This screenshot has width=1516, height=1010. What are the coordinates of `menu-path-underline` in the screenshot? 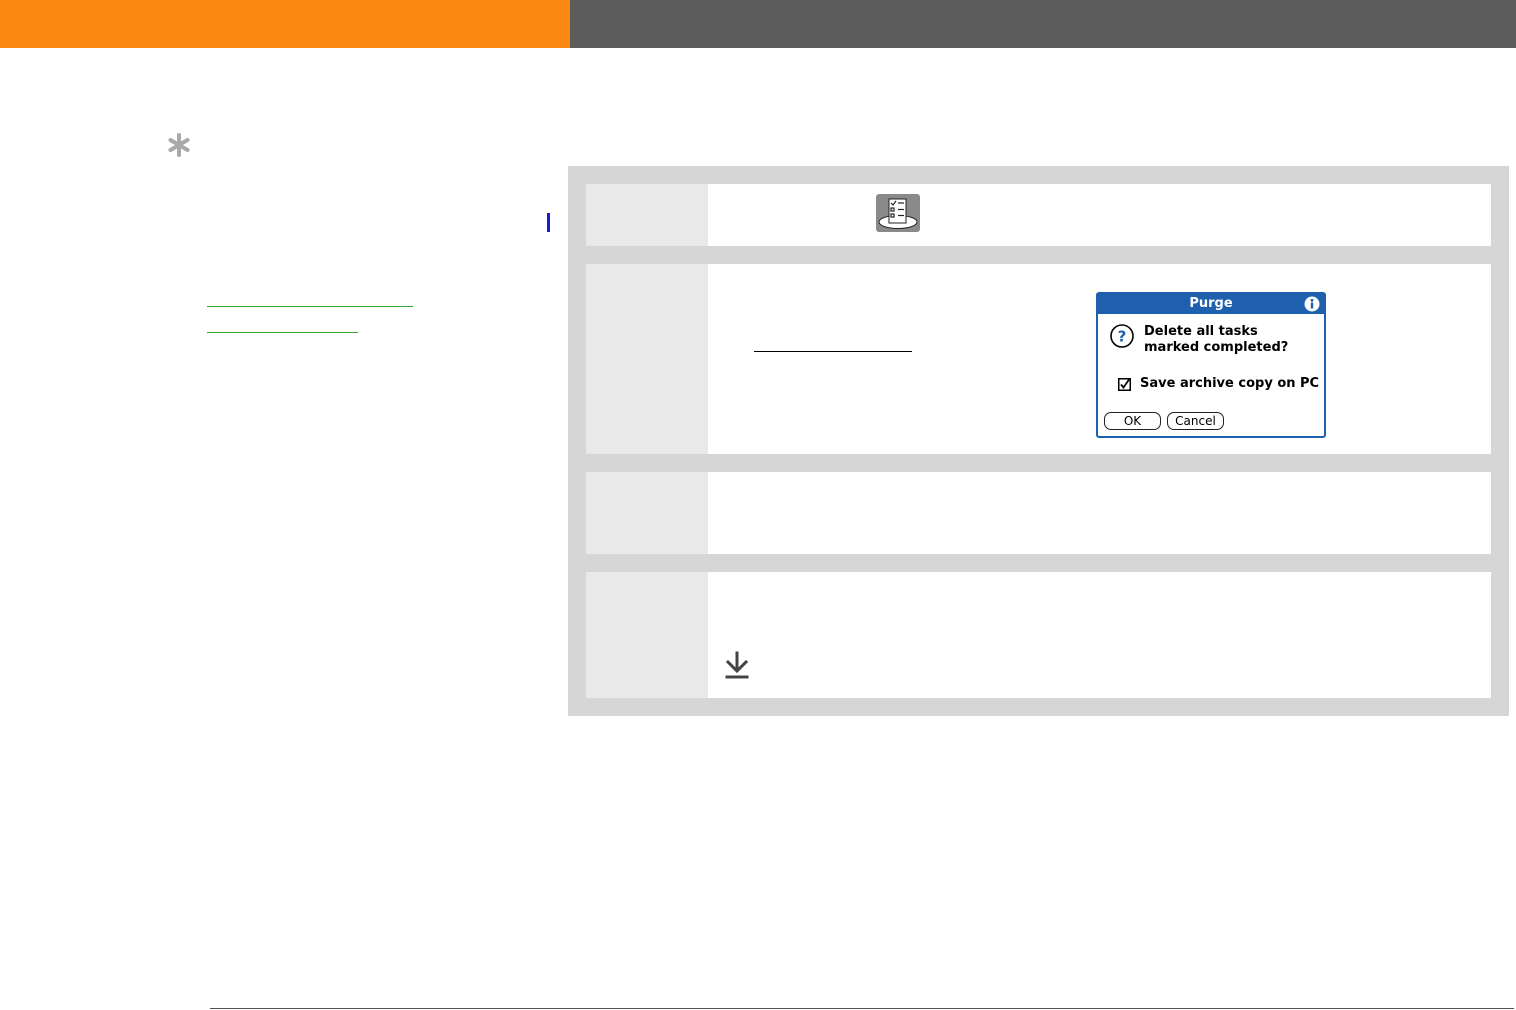 It's located at (833, 351).